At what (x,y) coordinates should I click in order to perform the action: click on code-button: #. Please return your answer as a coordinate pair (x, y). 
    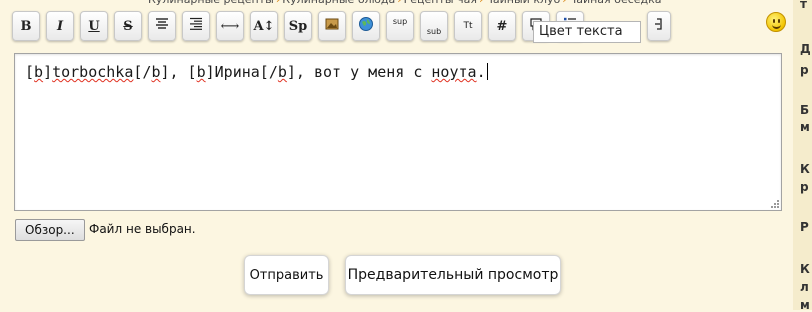
    Looking at the image, I should click on (502, 26).